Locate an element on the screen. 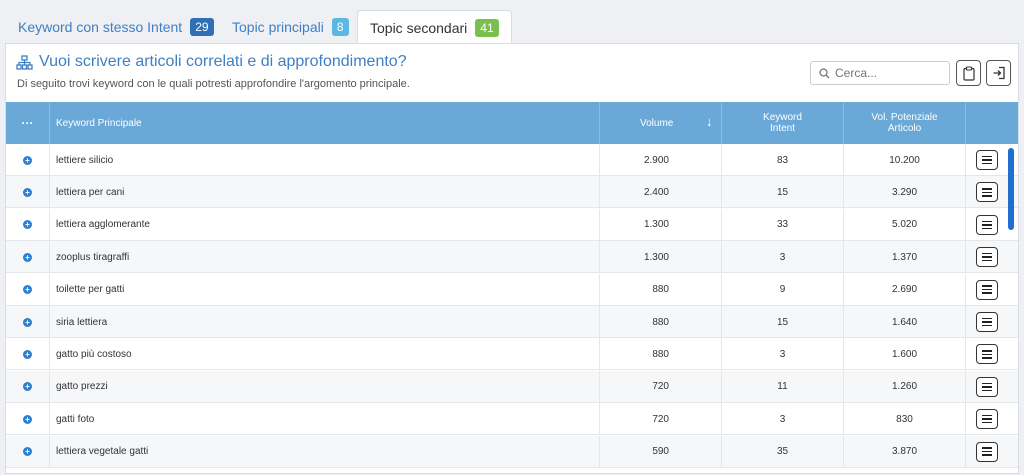 This screenshot has height=475, width=1024. table-row: + toilette per gatti 880 9 2.690 is located at coordinates (512, 289).